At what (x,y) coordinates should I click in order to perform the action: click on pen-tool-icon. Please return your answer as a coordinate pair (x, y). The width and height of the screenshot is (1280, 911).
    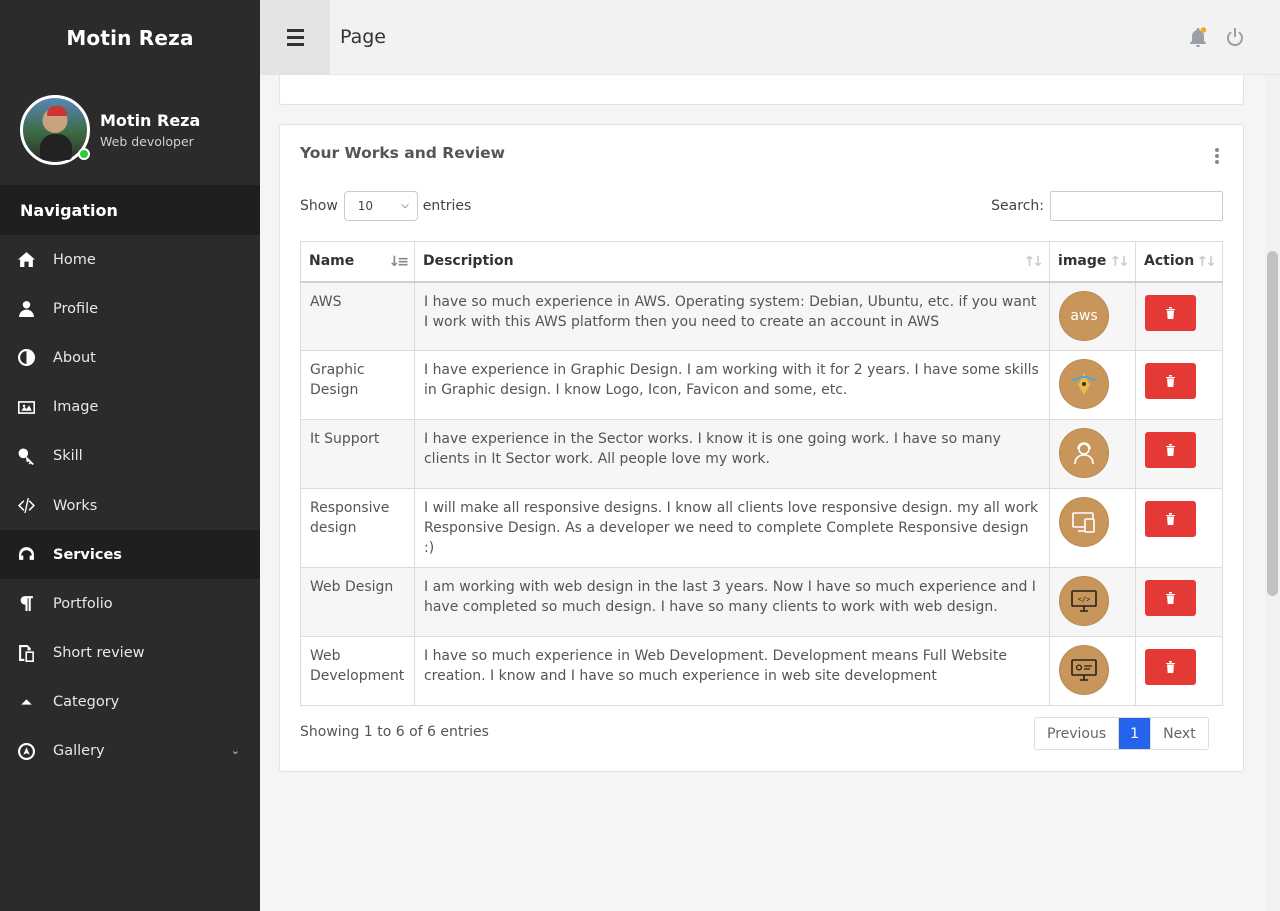
    Looking at the image, I should click on (1084, 384).